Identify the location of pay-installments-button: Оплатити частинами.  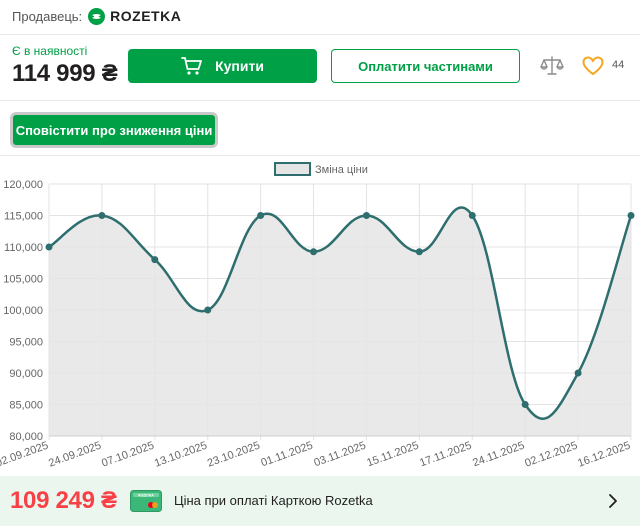
(425, 66).